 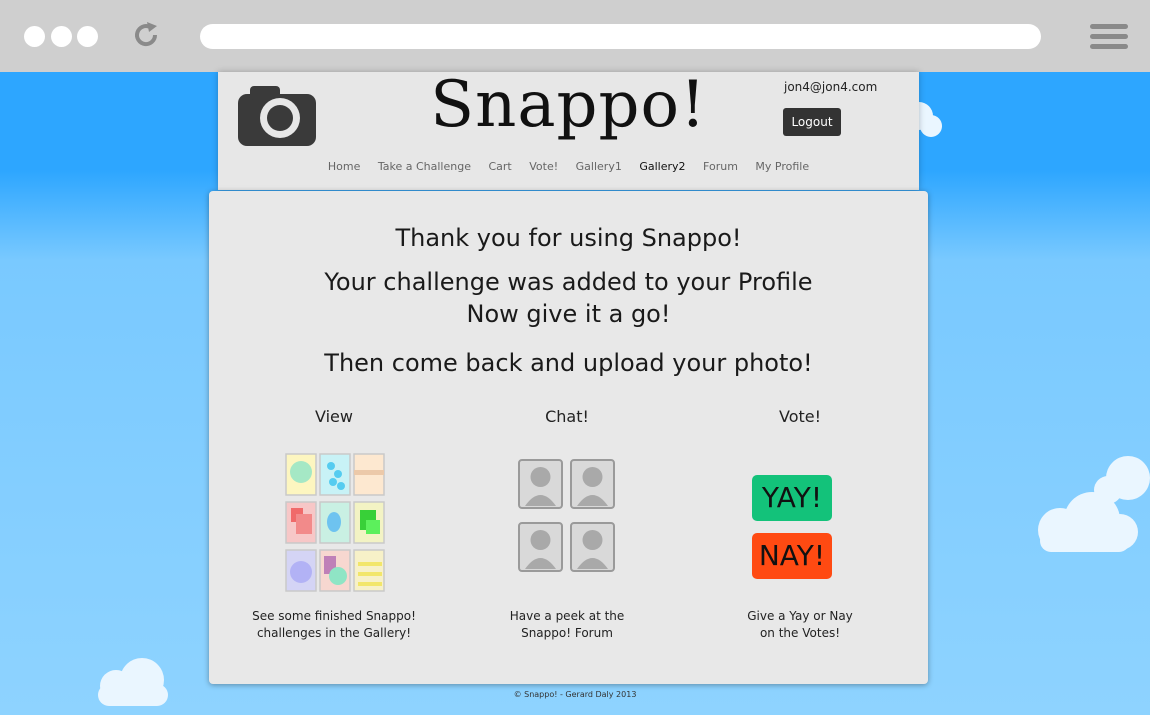 What do you see at coordinates (567, 616) in the screenshot?
I see `chat-desc-line1: Have a peek at the` at bounding box center [567, 616].